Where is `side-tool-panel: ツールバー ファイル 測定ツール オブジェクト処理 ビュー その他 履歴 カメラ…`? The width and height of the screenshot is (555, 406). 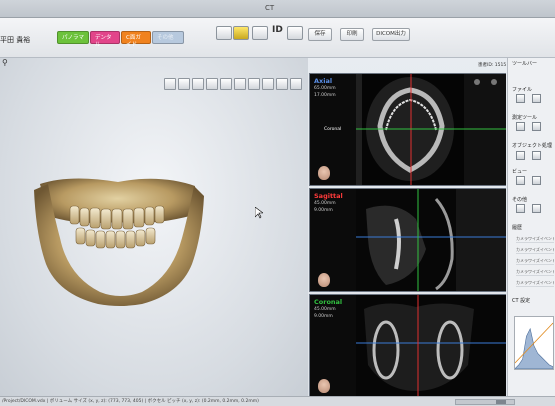
side-tool-panel: ツールバー ファイル 測定ツール オブジェクト処理 ビュー その他 履歴 カメラ… is located at coordinates (531, 227).